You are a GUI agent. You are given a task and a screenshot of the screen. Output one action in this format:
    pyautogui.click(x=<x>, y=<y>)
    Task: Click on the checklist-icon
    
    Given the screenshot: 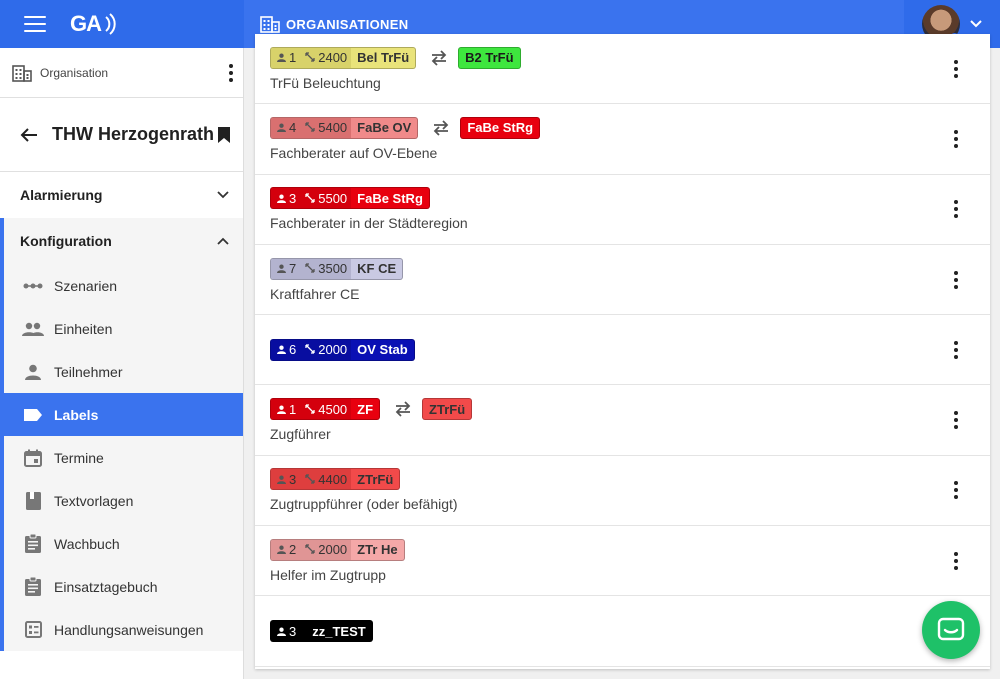 What is the action you would take?
    pyautogui.click(x=33, y=629)
    